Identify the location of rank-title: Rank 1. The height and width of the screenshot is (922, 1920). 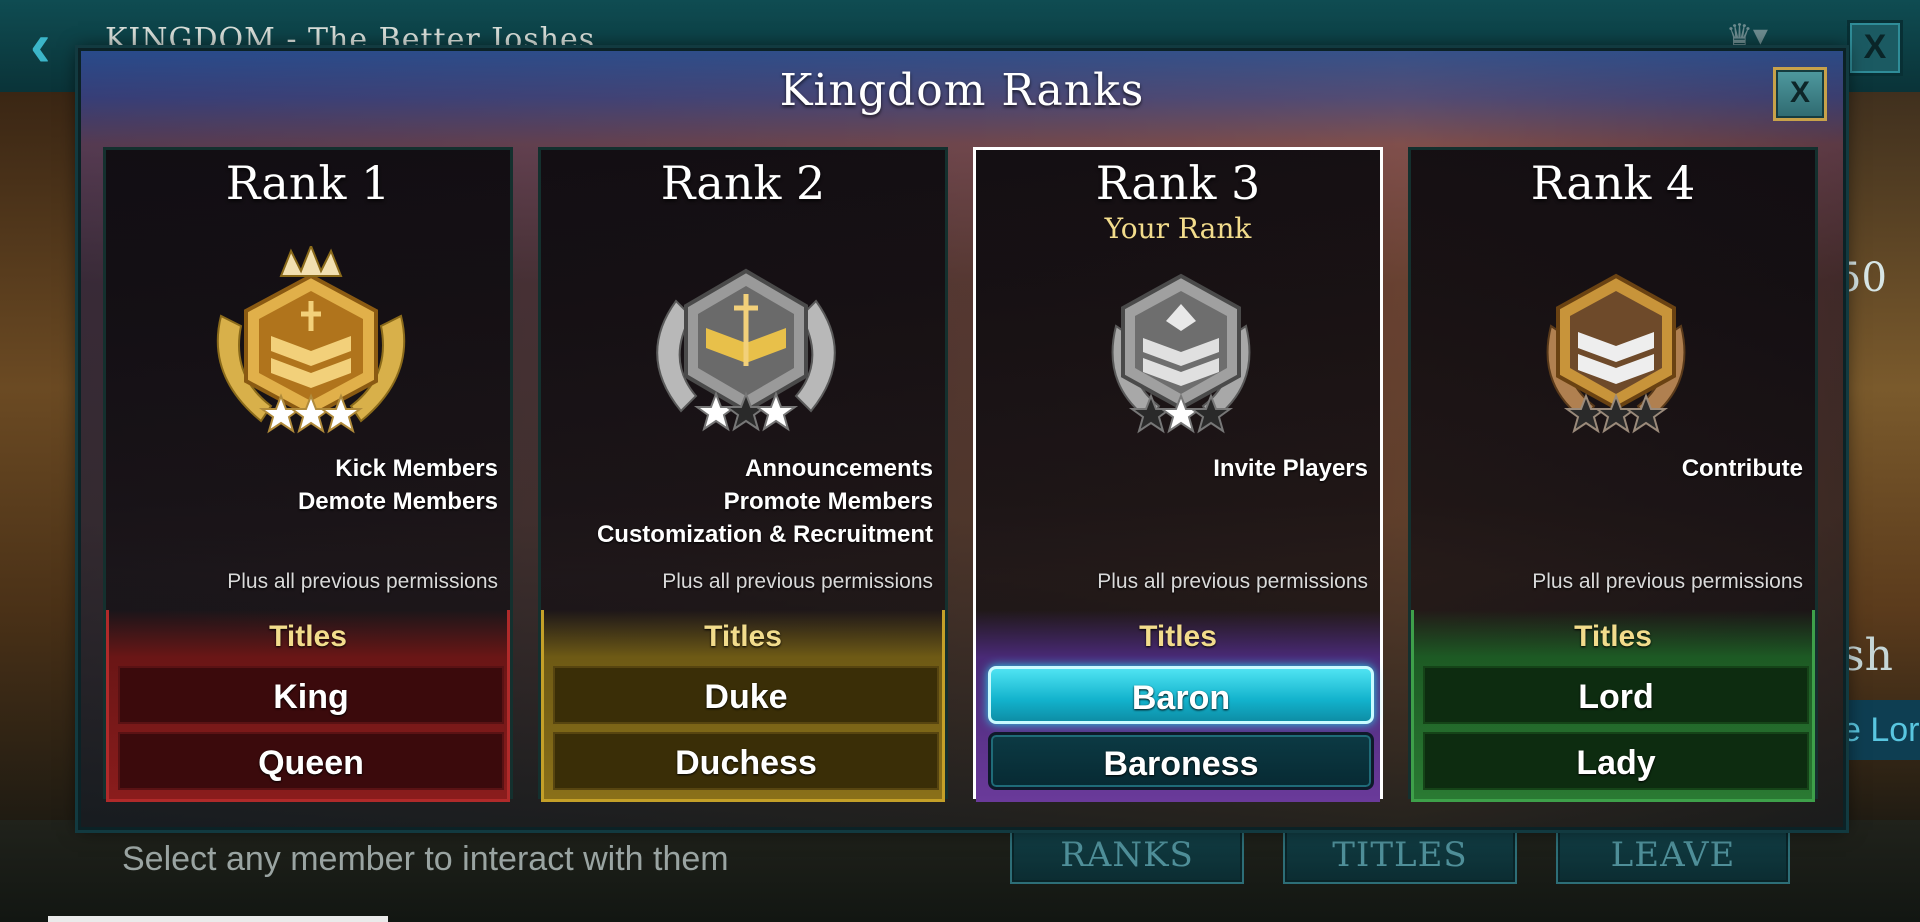
(308, 183).